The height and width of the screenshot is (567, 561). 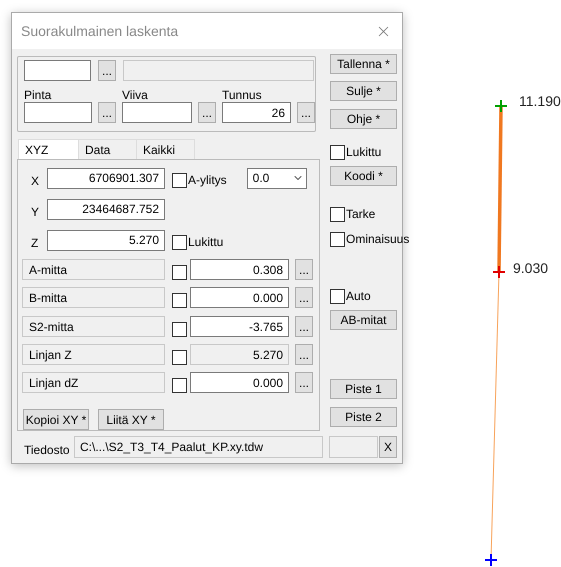 What do you see at coordinates (93, 269) in the screenshot?
I see `measure-label: A-mitta` at bounding box center [93, 269].